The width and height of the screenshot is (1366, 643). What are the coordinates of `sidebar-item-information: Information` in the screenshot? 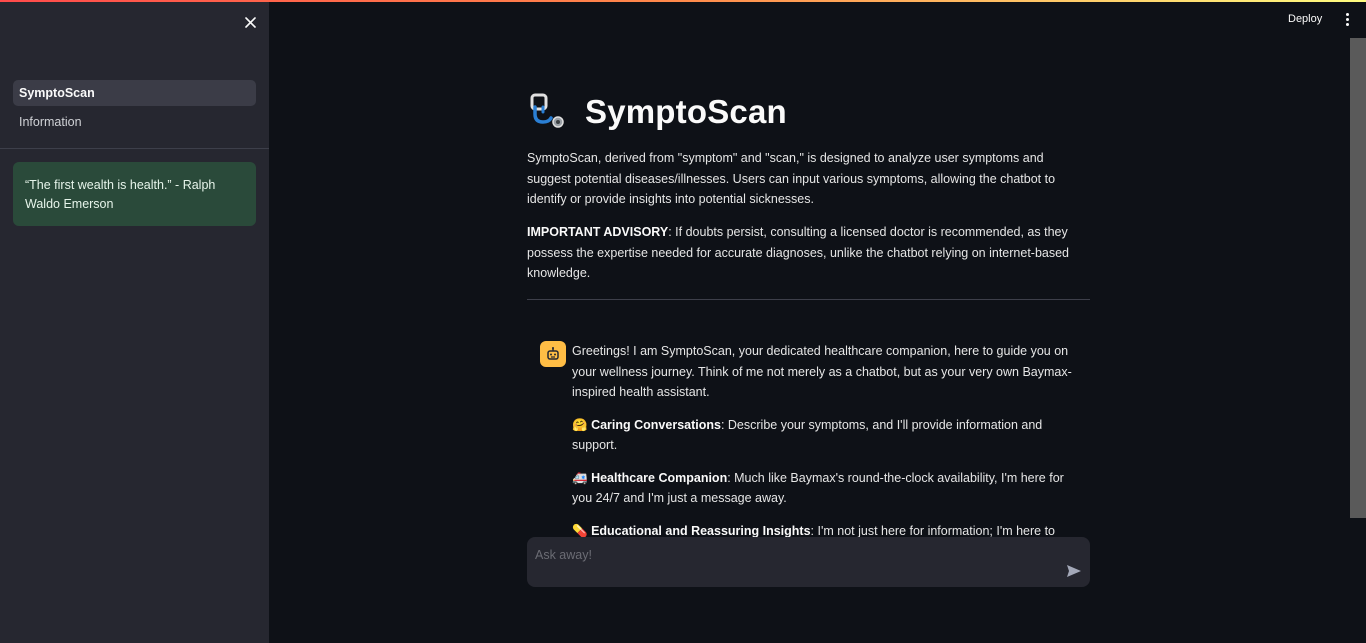 It's located at (134, 122).